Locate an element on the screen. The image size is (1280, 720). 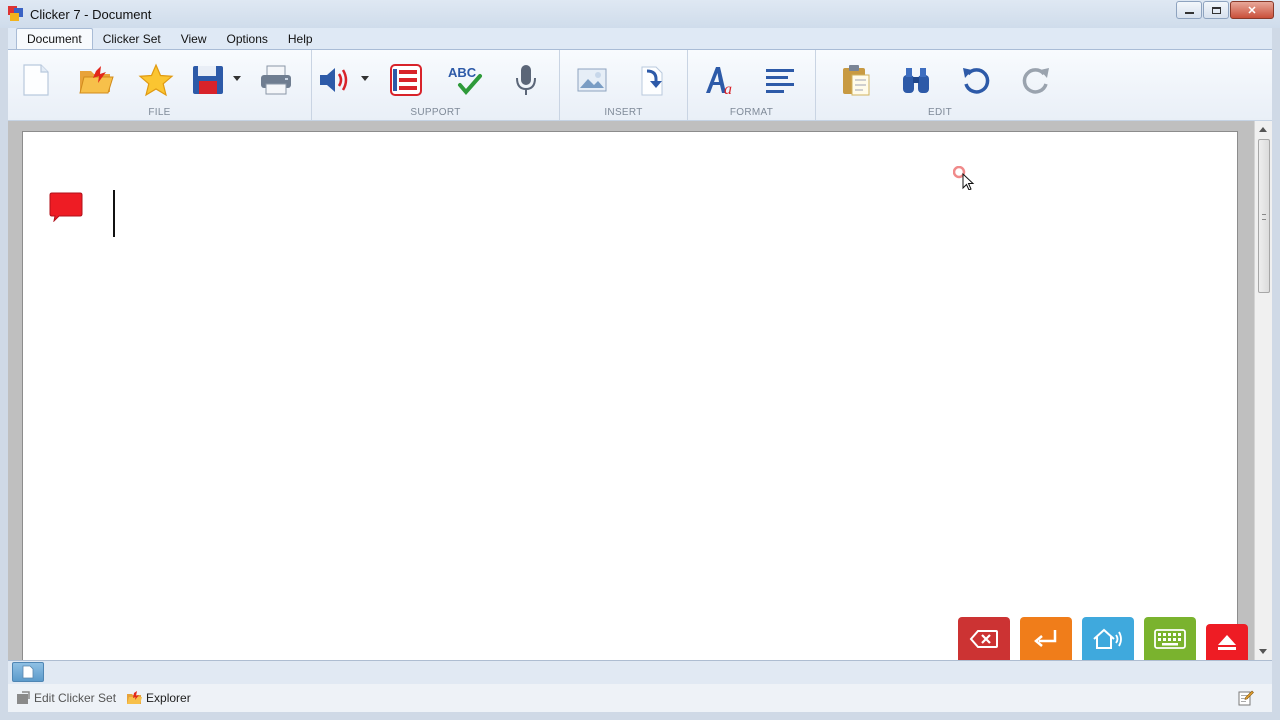
text-caret is located at coordinates (114, 213).